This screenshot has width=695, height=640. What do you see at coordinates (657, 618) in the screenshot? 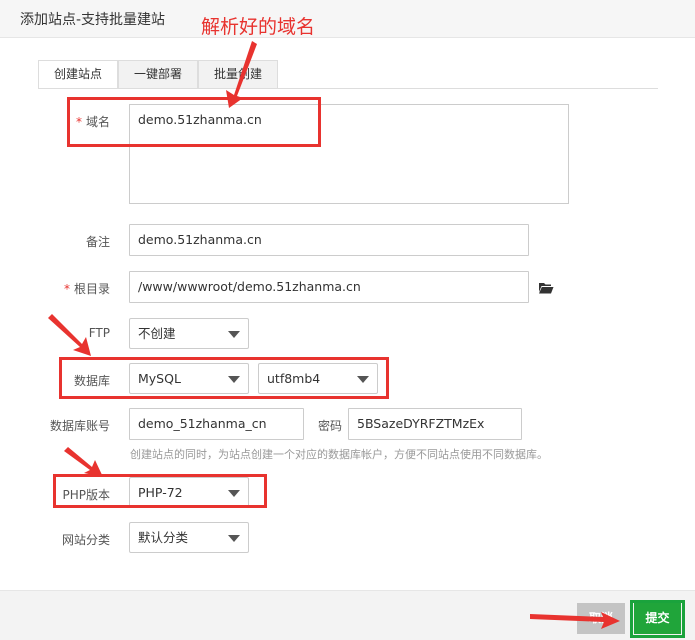
I see `submit-button: 提交` at bounding box center [657, 618].